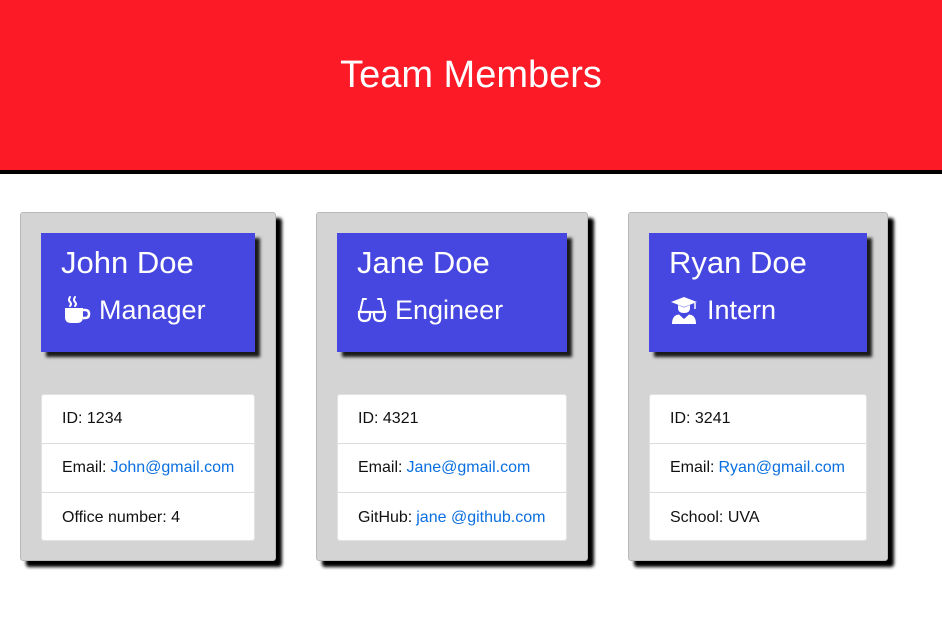  I want to click on card-header: Jane Doe Engineer, so click(452, 292).